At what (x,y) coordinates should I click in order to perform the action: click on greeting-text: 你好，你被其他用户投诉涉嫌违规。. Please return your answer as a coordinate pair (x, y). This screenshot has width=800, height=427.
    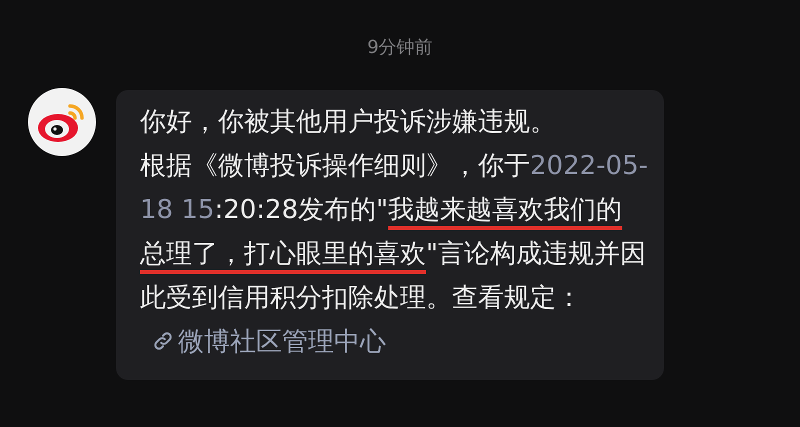
    Looking at the image, I should click on (348, 122).